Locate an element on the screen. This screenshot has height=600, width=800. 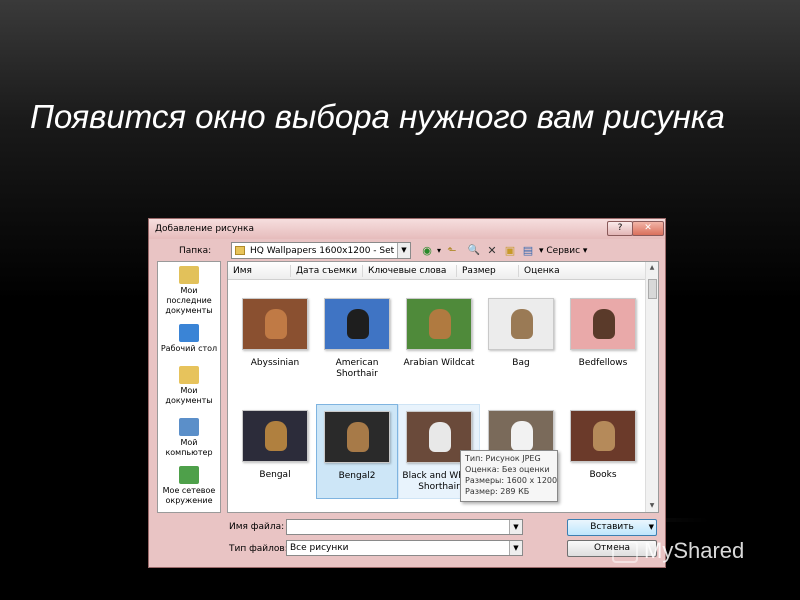
watermark: MyShared is located at coordinates (678, 551).